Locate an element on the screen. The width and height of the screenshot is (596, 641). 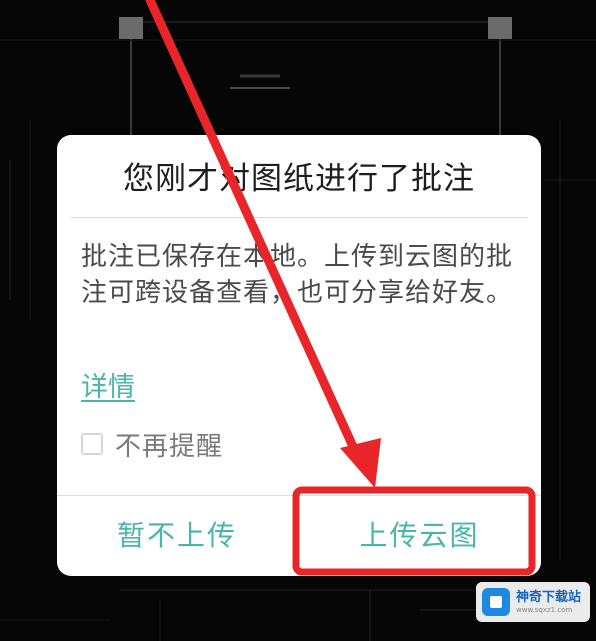
dont-remind-label: 不再提醒 is located at coordinates (169, 446).